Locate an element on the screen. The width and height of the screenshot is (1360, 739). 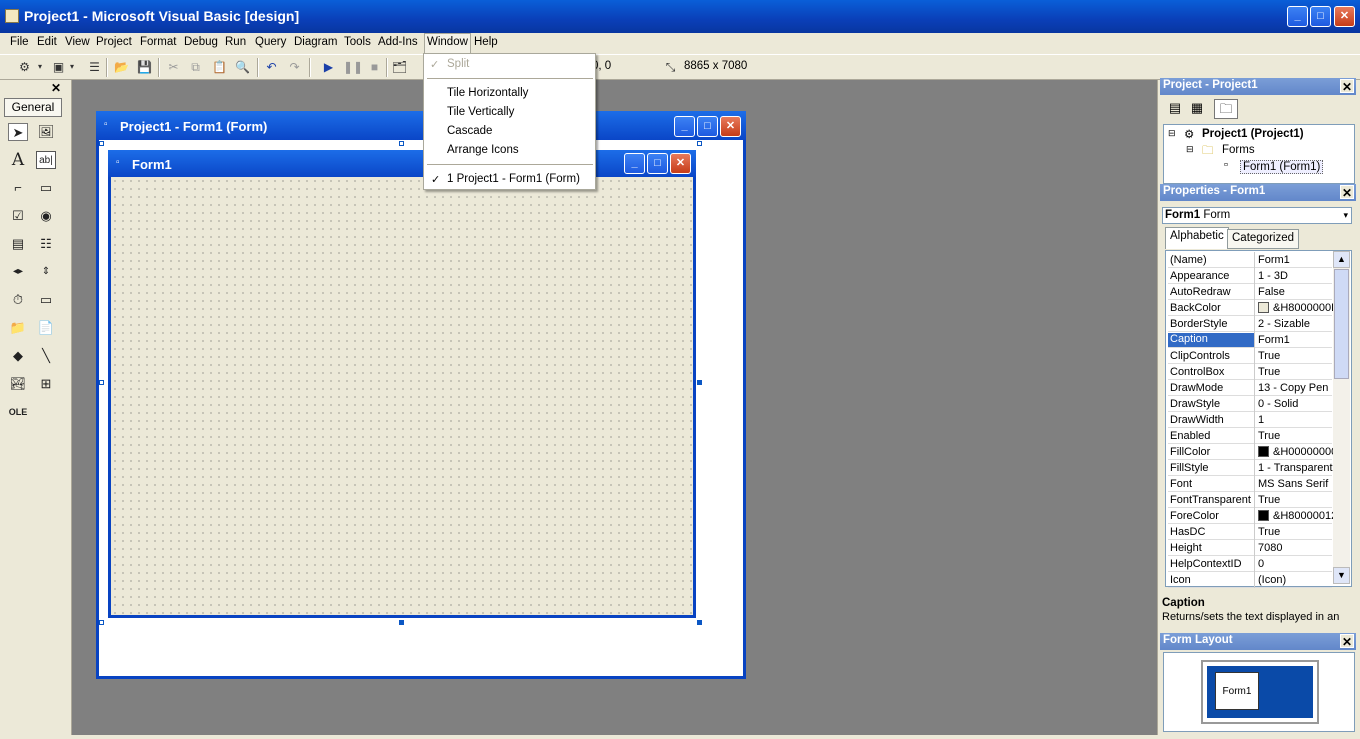
checkbox-tool-icon: ☑ is located at coordinates (18, 216).